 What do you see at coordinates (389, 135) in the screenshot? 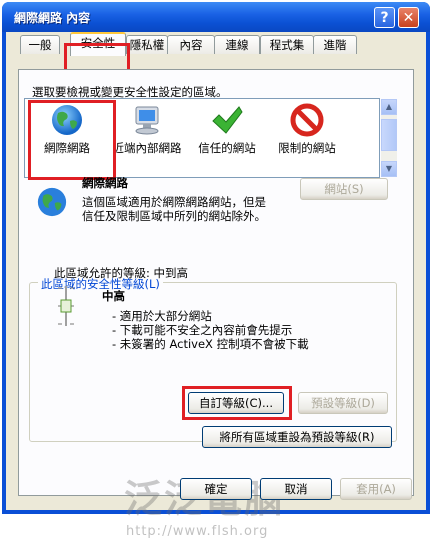
I see `scroll-thumb` at bounding box center [389, 135].